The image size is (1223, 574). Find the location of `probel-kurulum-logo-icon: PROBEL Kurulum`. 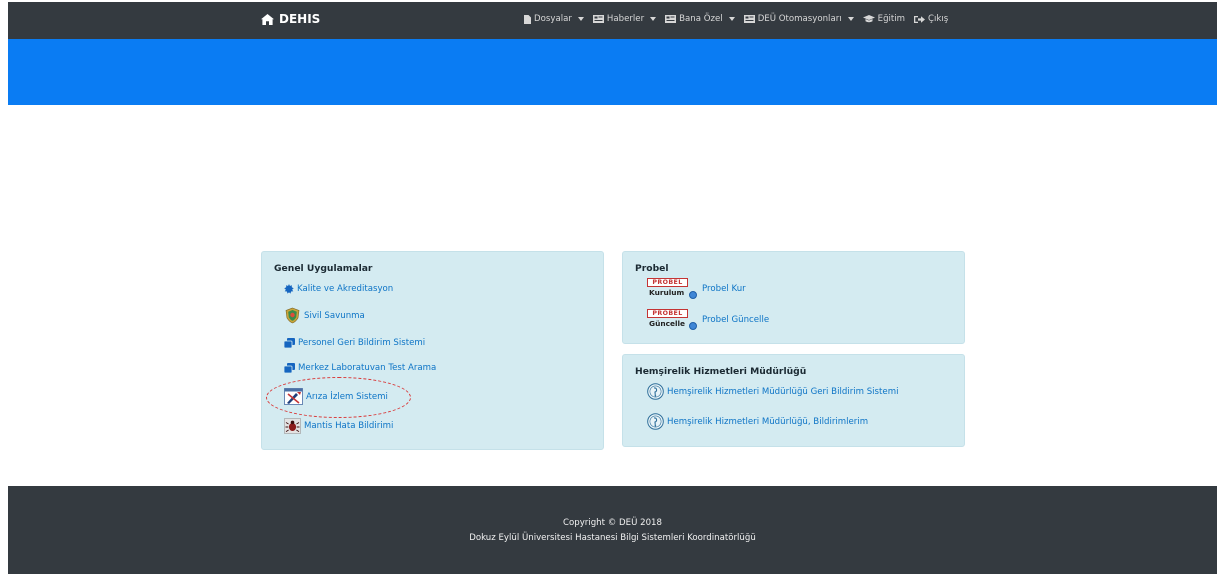

probel-kurulum-logo-icon: PROBEL Kurulum is located at coordinates (673, 289).